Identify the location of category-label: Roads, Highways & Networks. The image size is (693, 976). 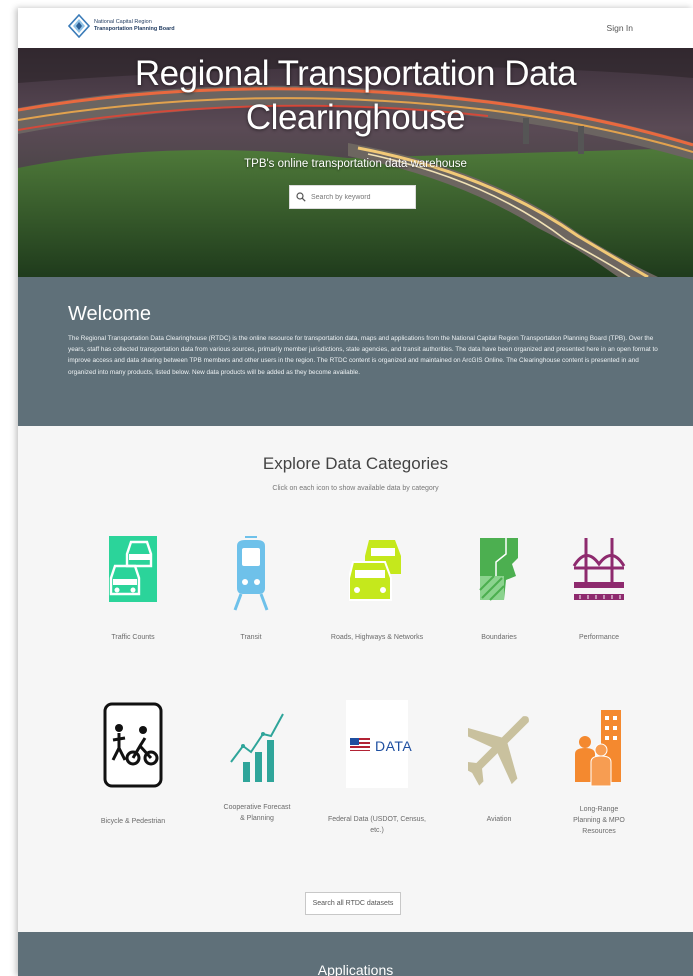
(377, 637).